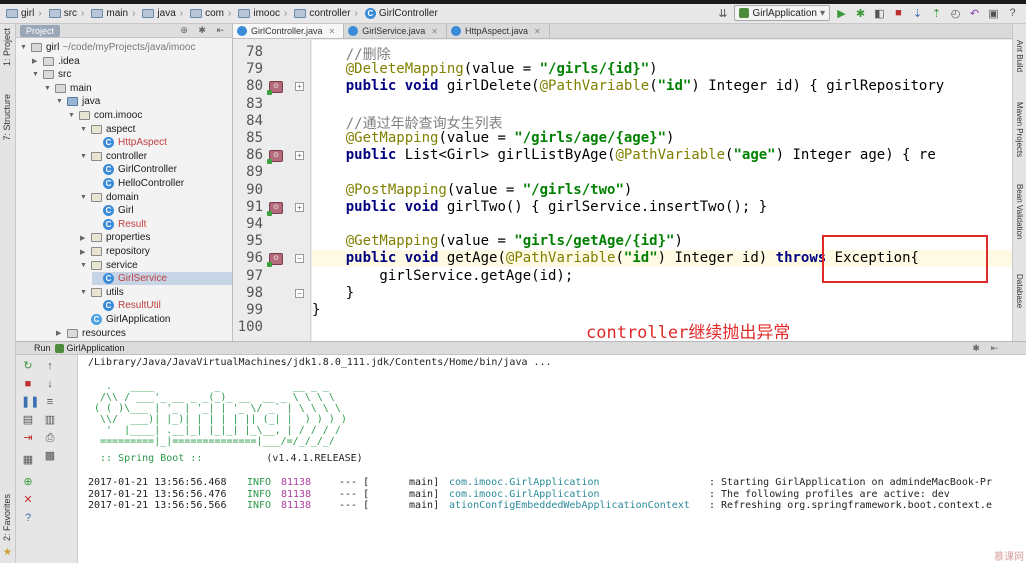 The width and height of the screenshot is (1026, 563). What do you see at coordinates (28, 420) in the screenshot?
I see `dump-threads-icon: ▤` at bounding box center [28, 420].